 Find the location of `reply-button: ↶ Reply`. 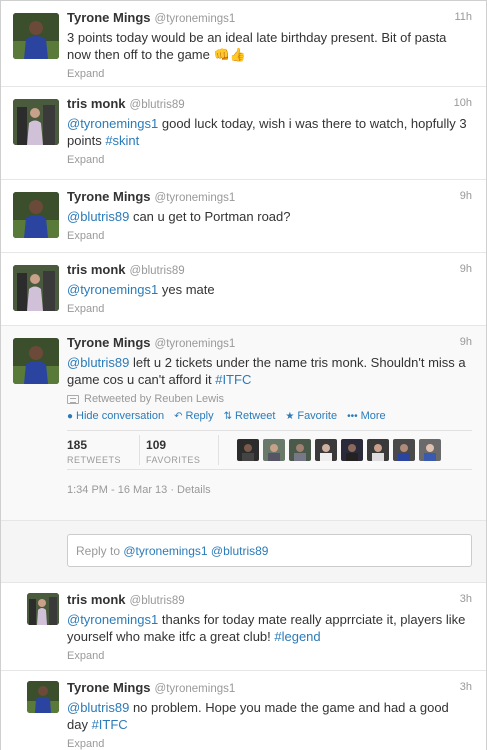

reply-button: ↶ Reply is located at coordinates (194, 416).